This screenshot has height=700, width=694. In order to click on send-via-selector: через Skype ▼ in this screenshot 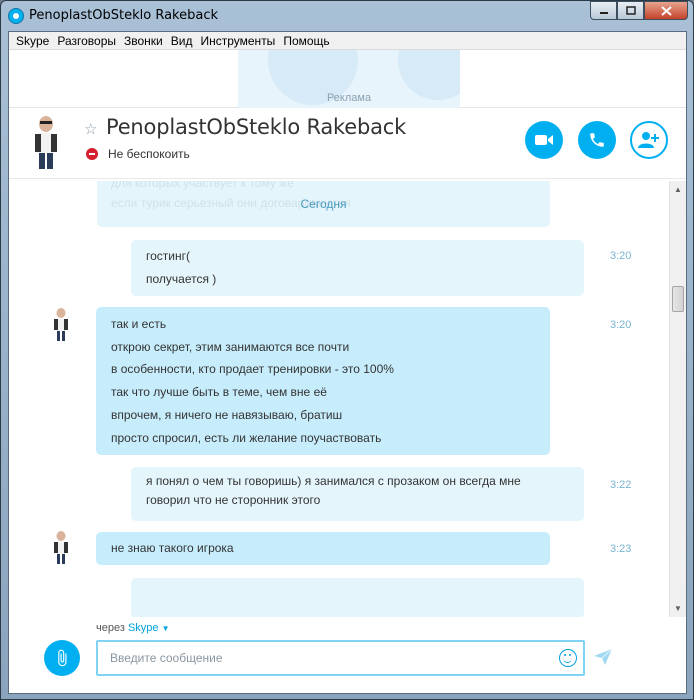, I will do `click(133, 628)`.